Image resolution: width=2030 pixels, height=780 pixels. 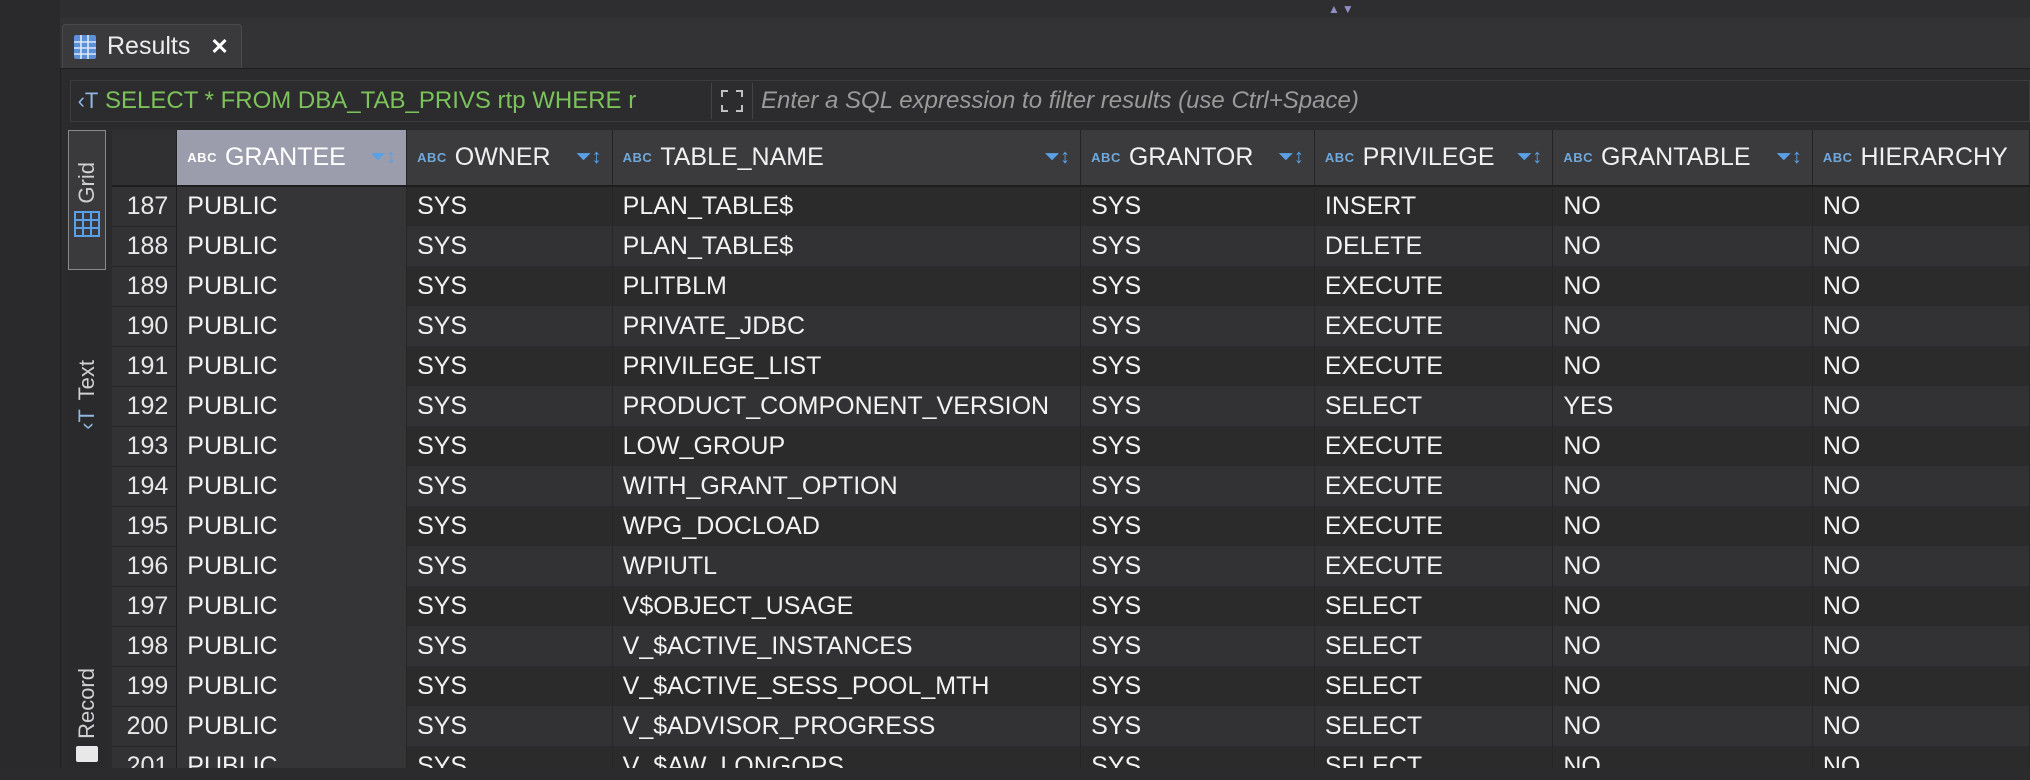 I want to click on tab-results: Results ✕, so click(x=152, y=46).